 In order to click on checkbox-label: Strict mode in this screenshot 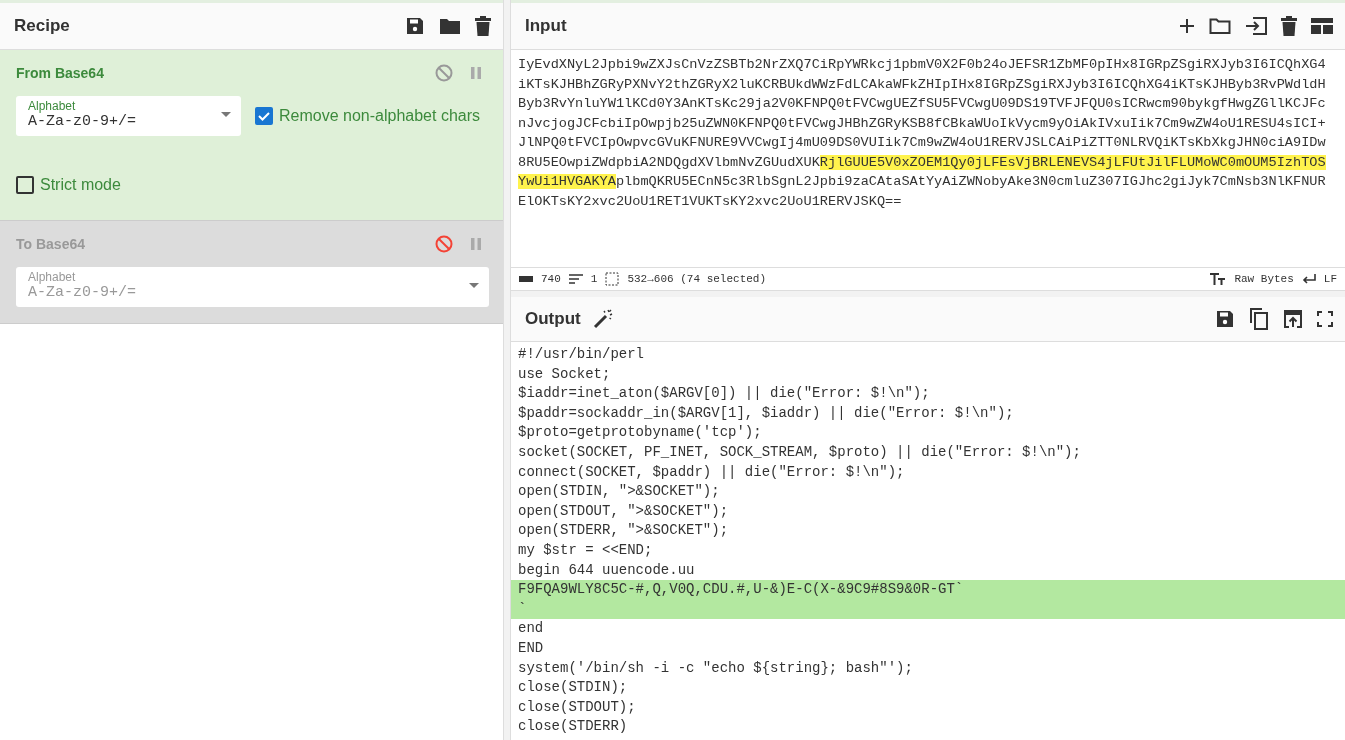, I will do `click(80, 185)`.